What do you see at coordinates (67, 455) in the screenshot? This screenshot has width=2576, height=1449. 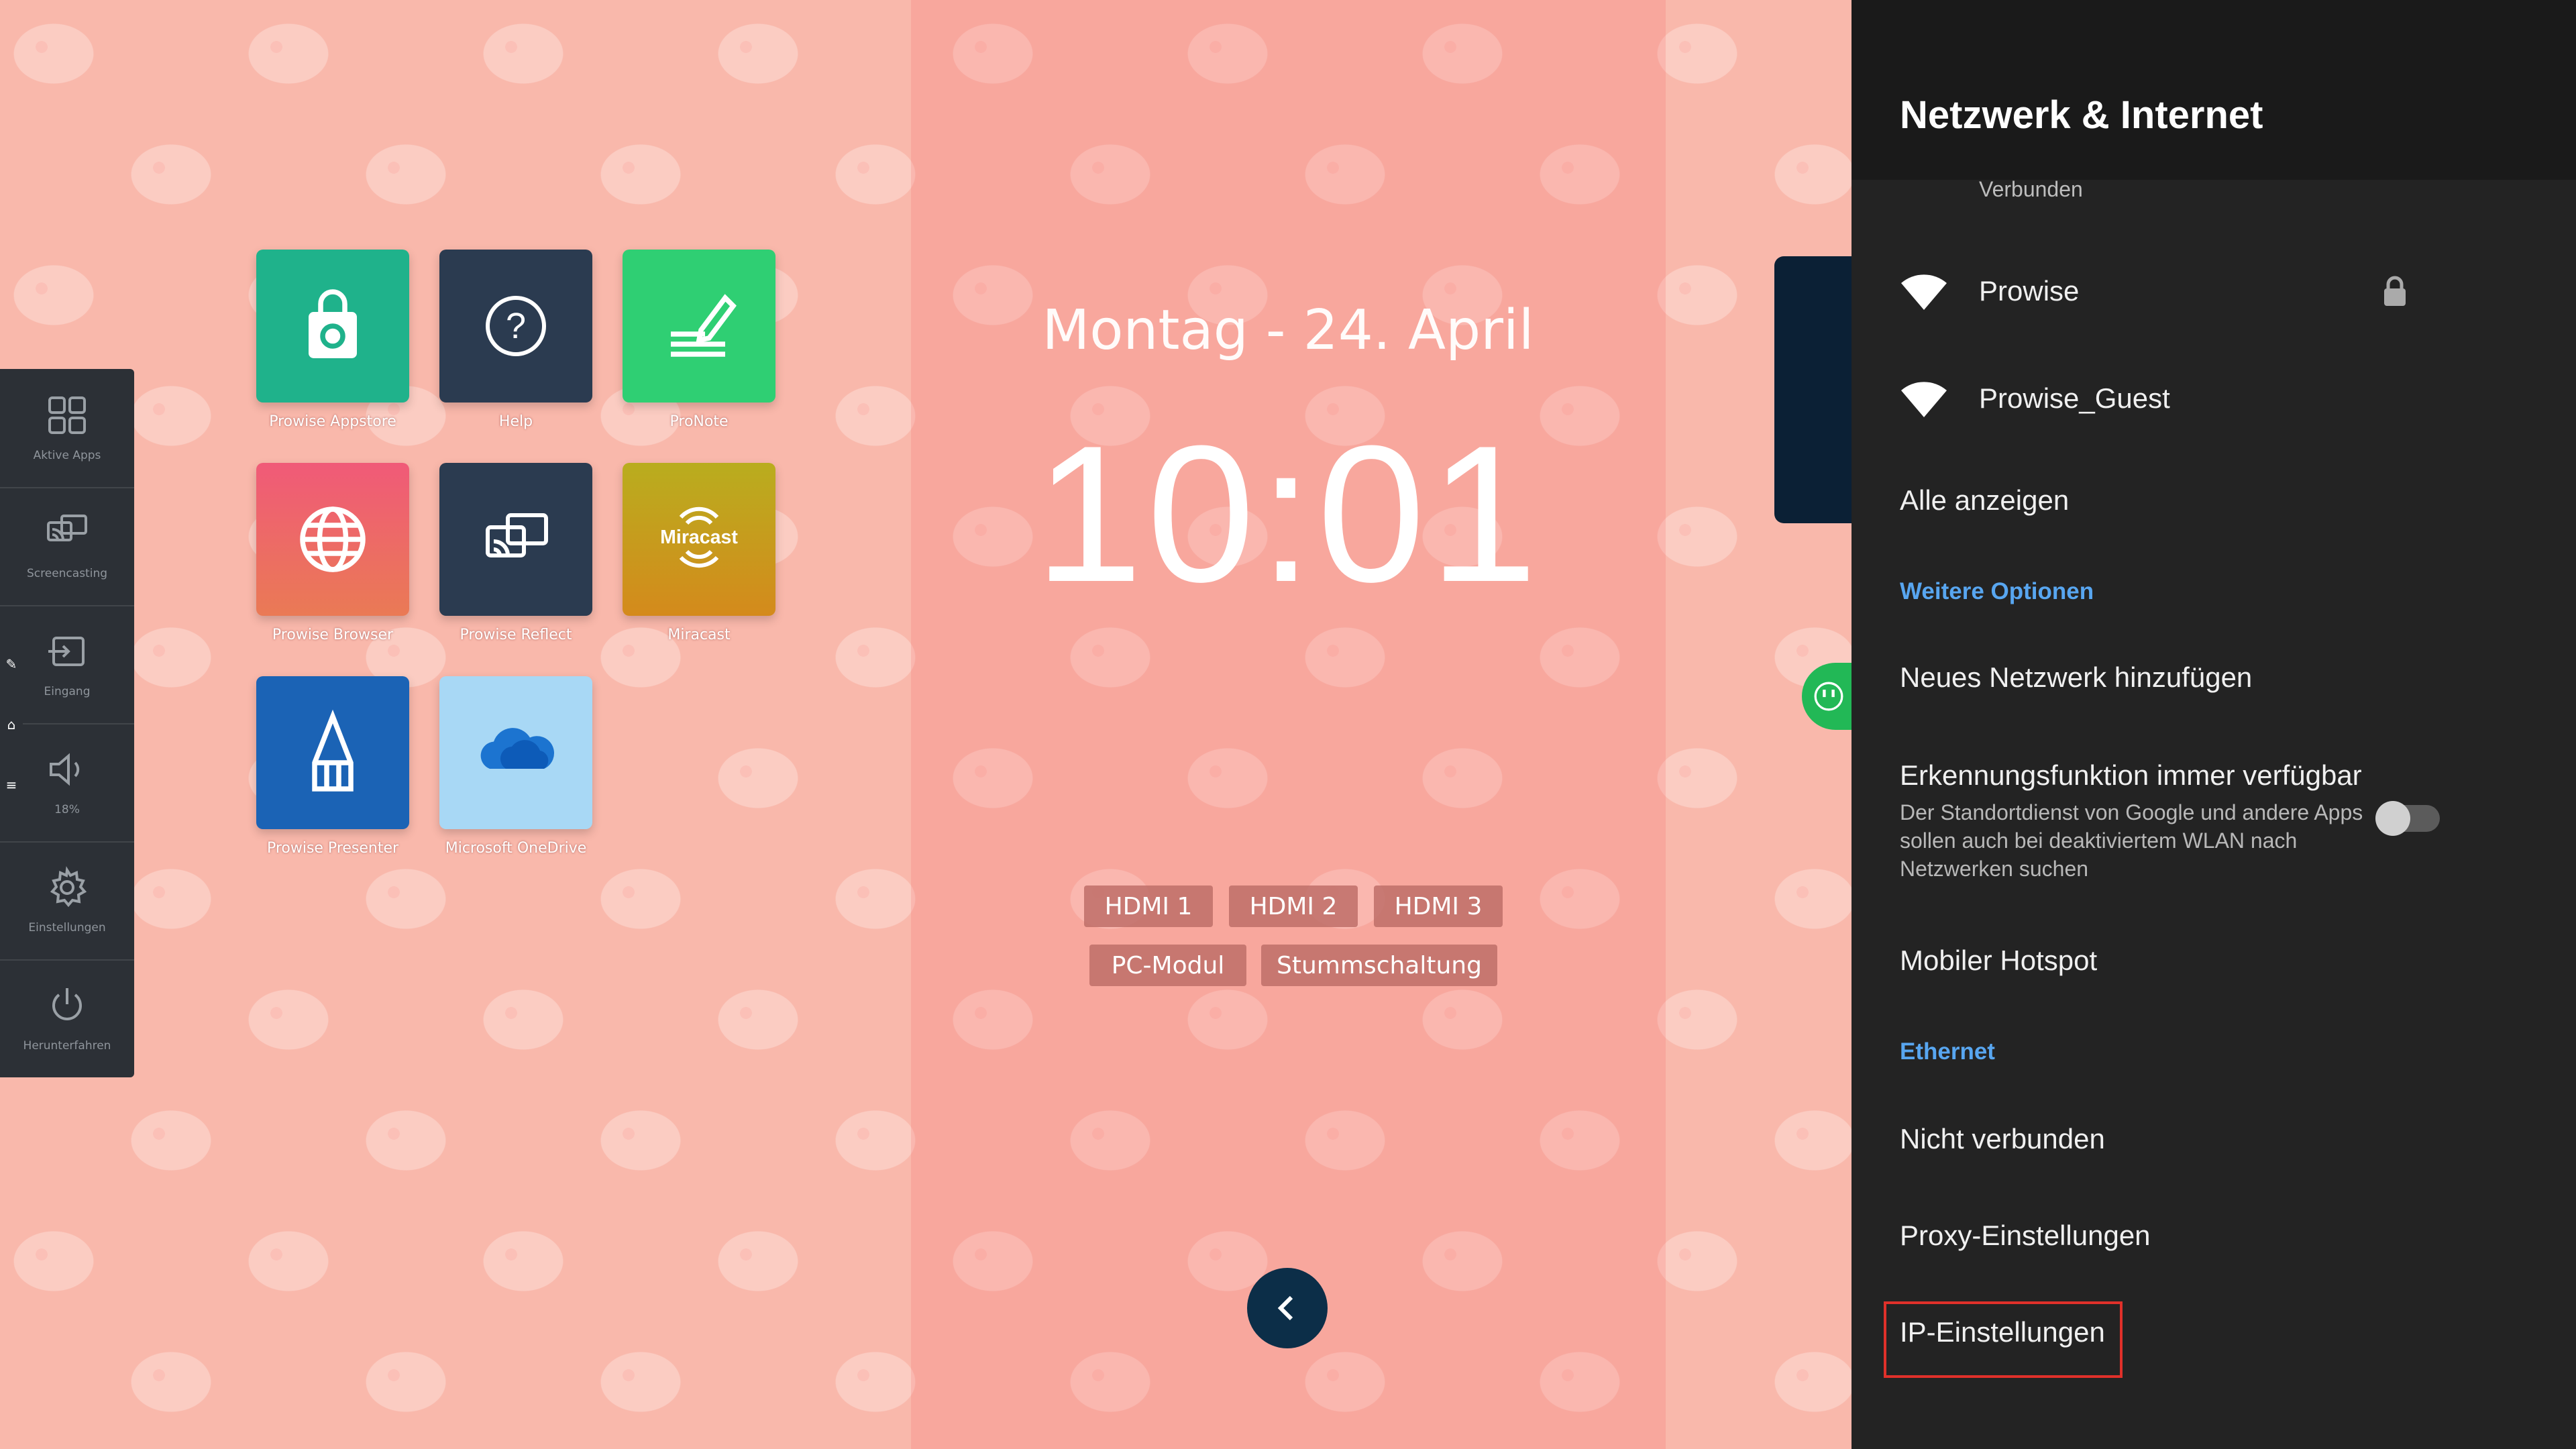 I see `dock-label: Aktive Apps` at bounding box center [67, 455].